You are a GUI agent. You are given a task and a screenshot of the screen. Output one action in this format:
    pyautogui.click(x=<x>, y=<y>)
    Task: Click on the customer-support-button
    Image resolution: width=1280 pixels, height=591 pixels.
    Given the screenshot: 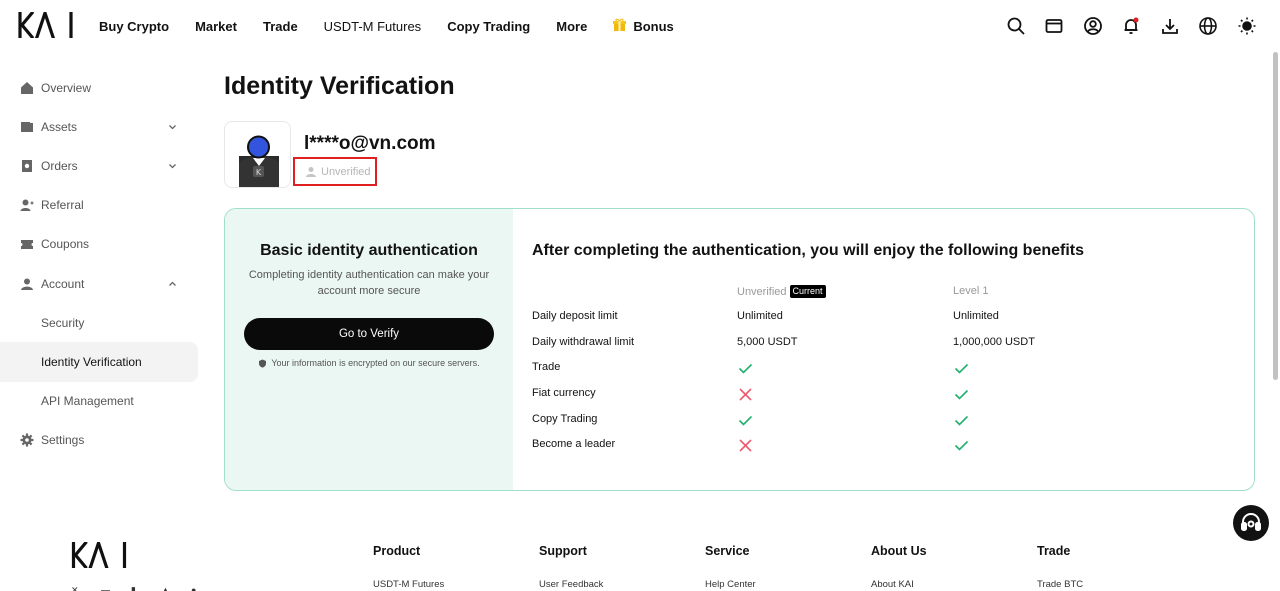 What is the action you would take?
    pyautogui.click(x=1251, y=523)
    